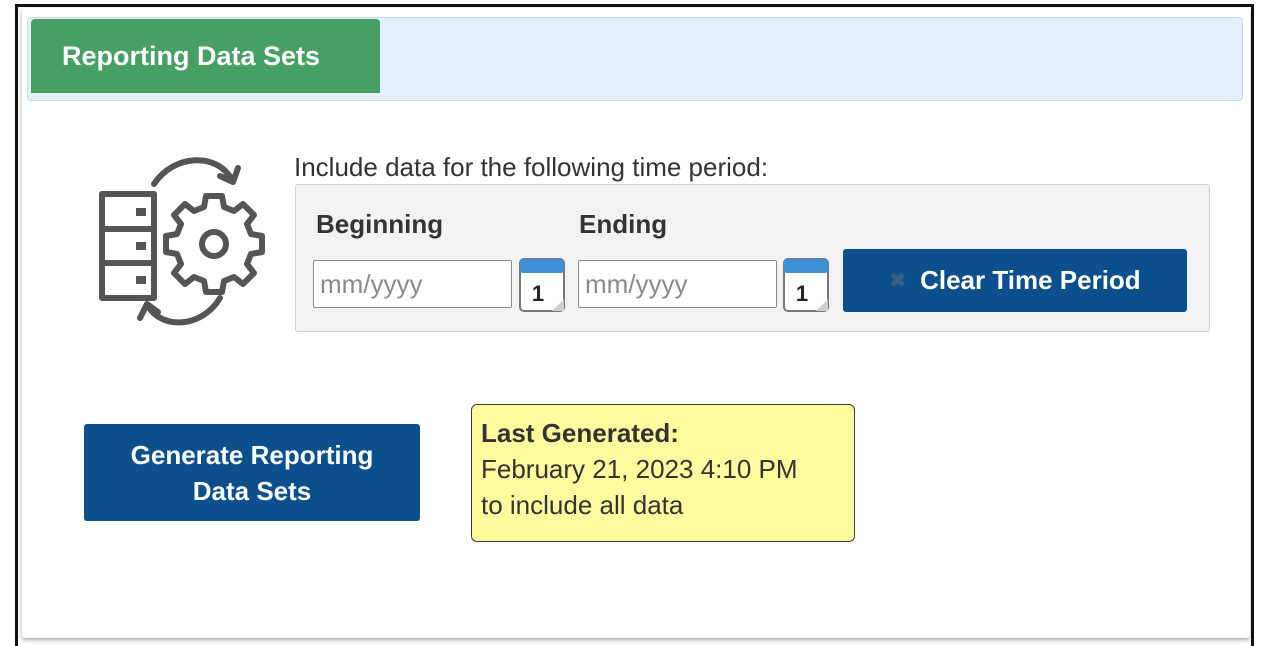  Describe the element at coordinates (182, 241) in the screenshot. I see `data-sets-gear-cycle-icon` at that location.